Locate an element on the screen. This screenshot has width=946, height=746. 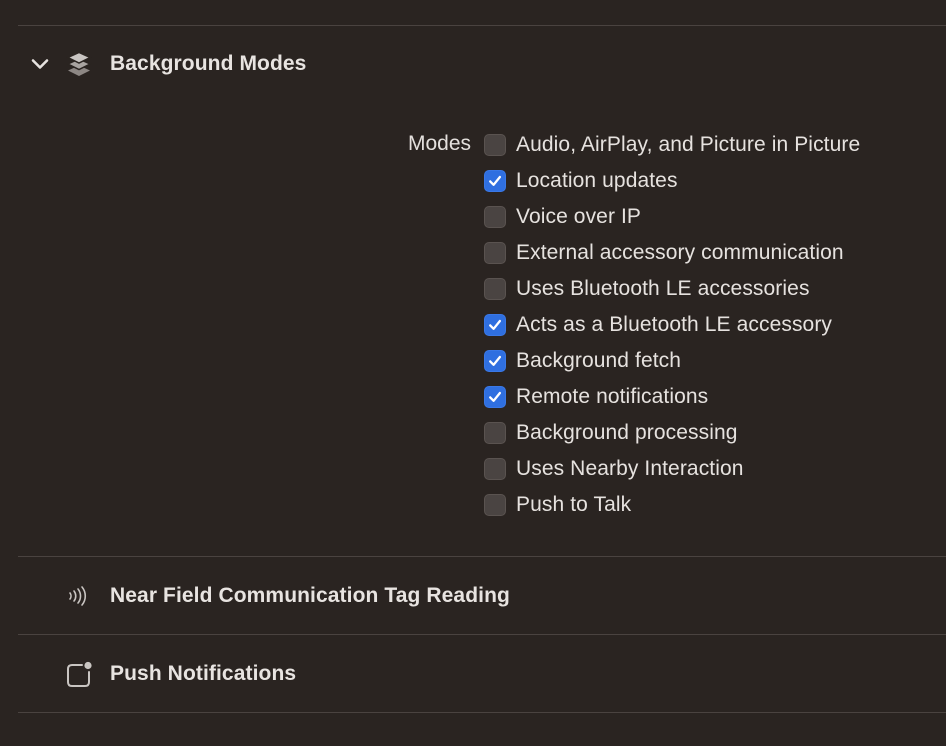
nfc-waves-icon is located at coordinates (78, 596).